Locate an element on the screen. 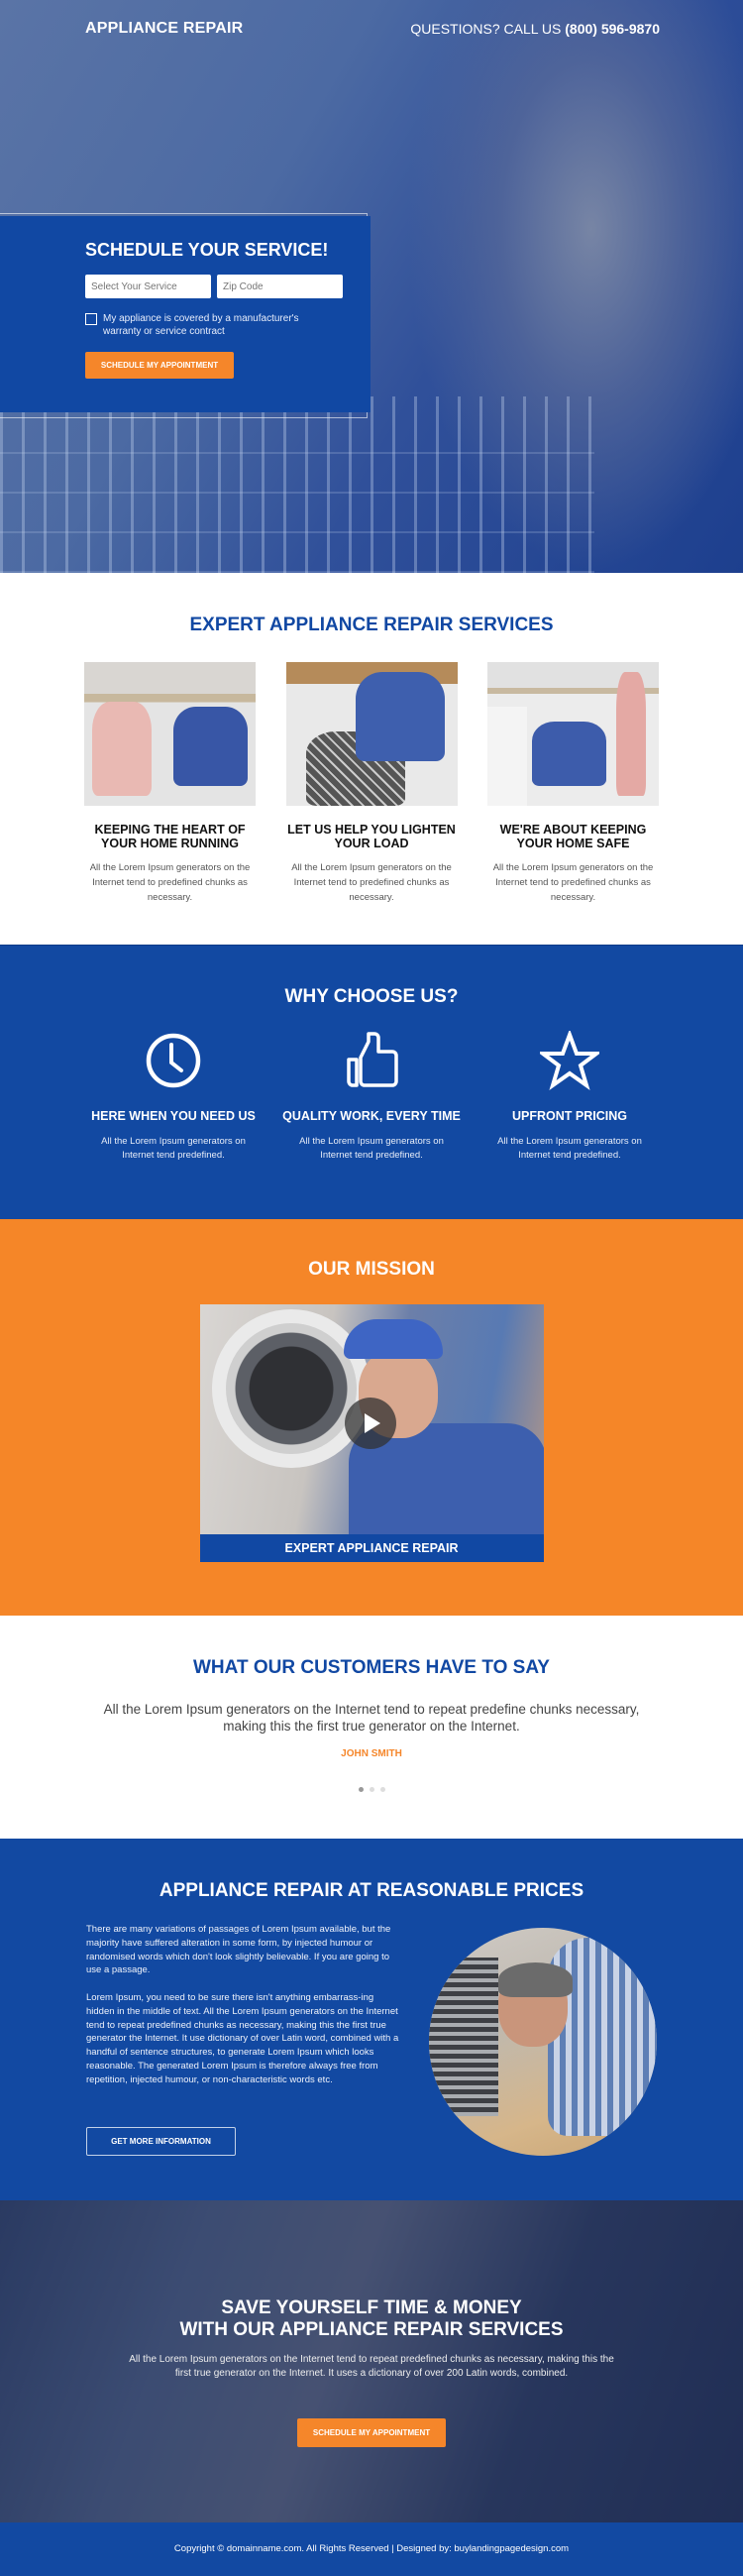 This screenshot has height=2576, width=743. form-title: SCHEDULE YOUR SERVICE! is located at coordinates (207, 250).